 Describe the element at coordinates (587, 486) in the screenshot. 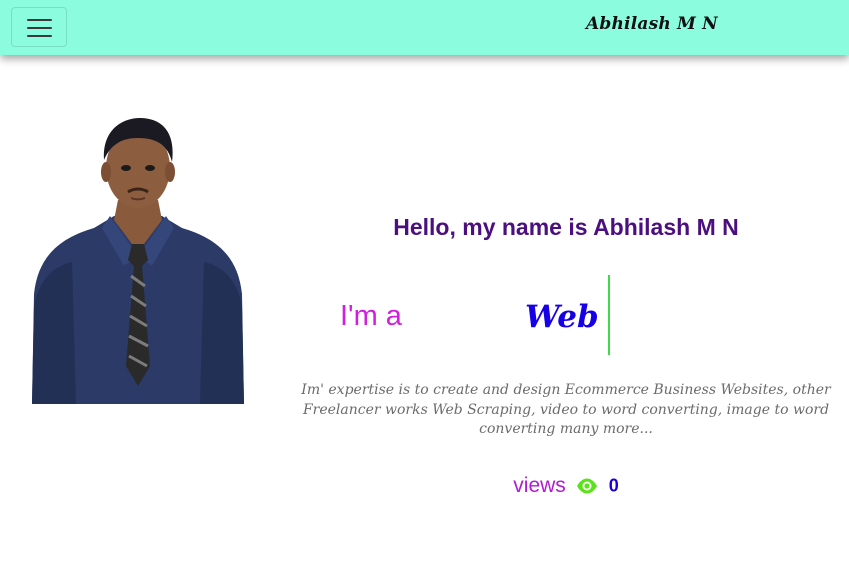

I see `eye-icon` at that location.